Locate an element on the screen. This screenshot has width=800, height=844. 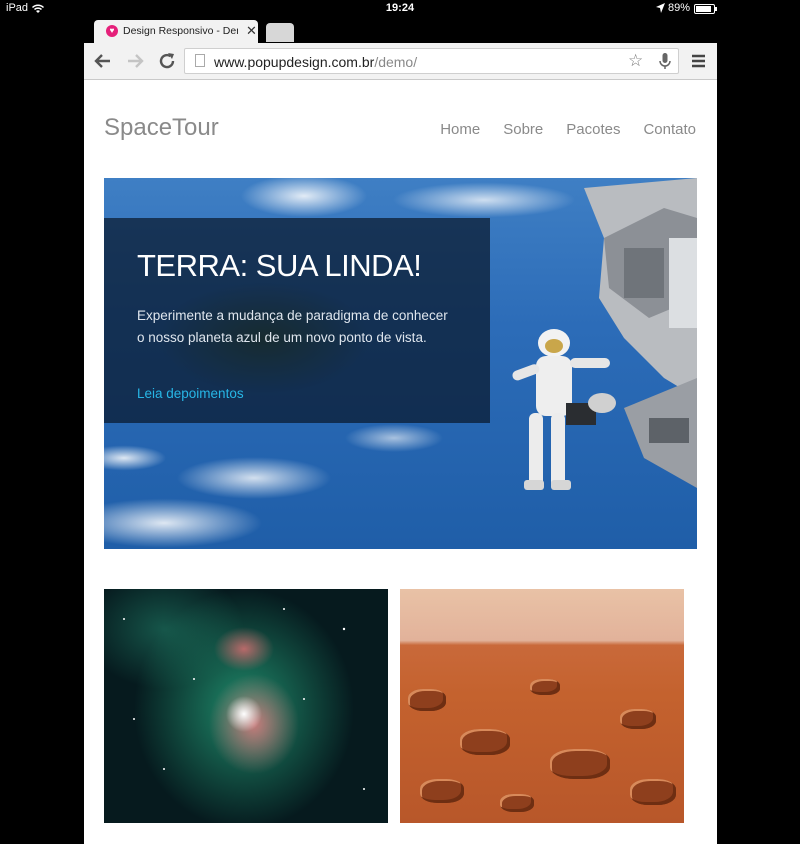
battery-icon is located at coordinates (705, 9).